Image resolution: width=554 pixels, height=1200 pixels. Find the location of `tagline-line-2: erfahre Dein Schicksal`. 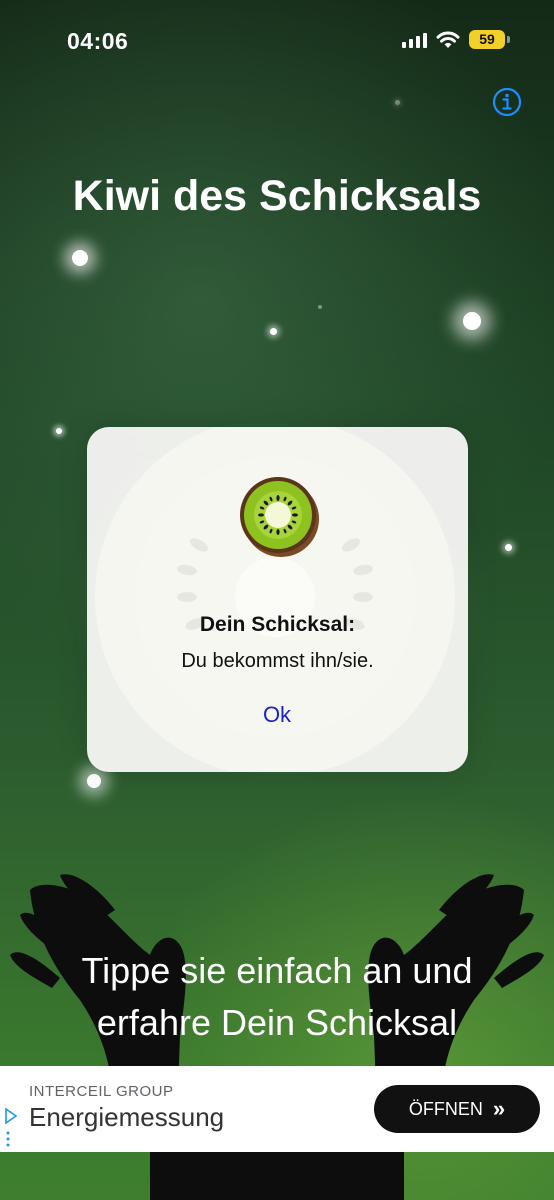

tagline-line-2: erfahre Dein Schicksal is located at coordinates (277, 1022).